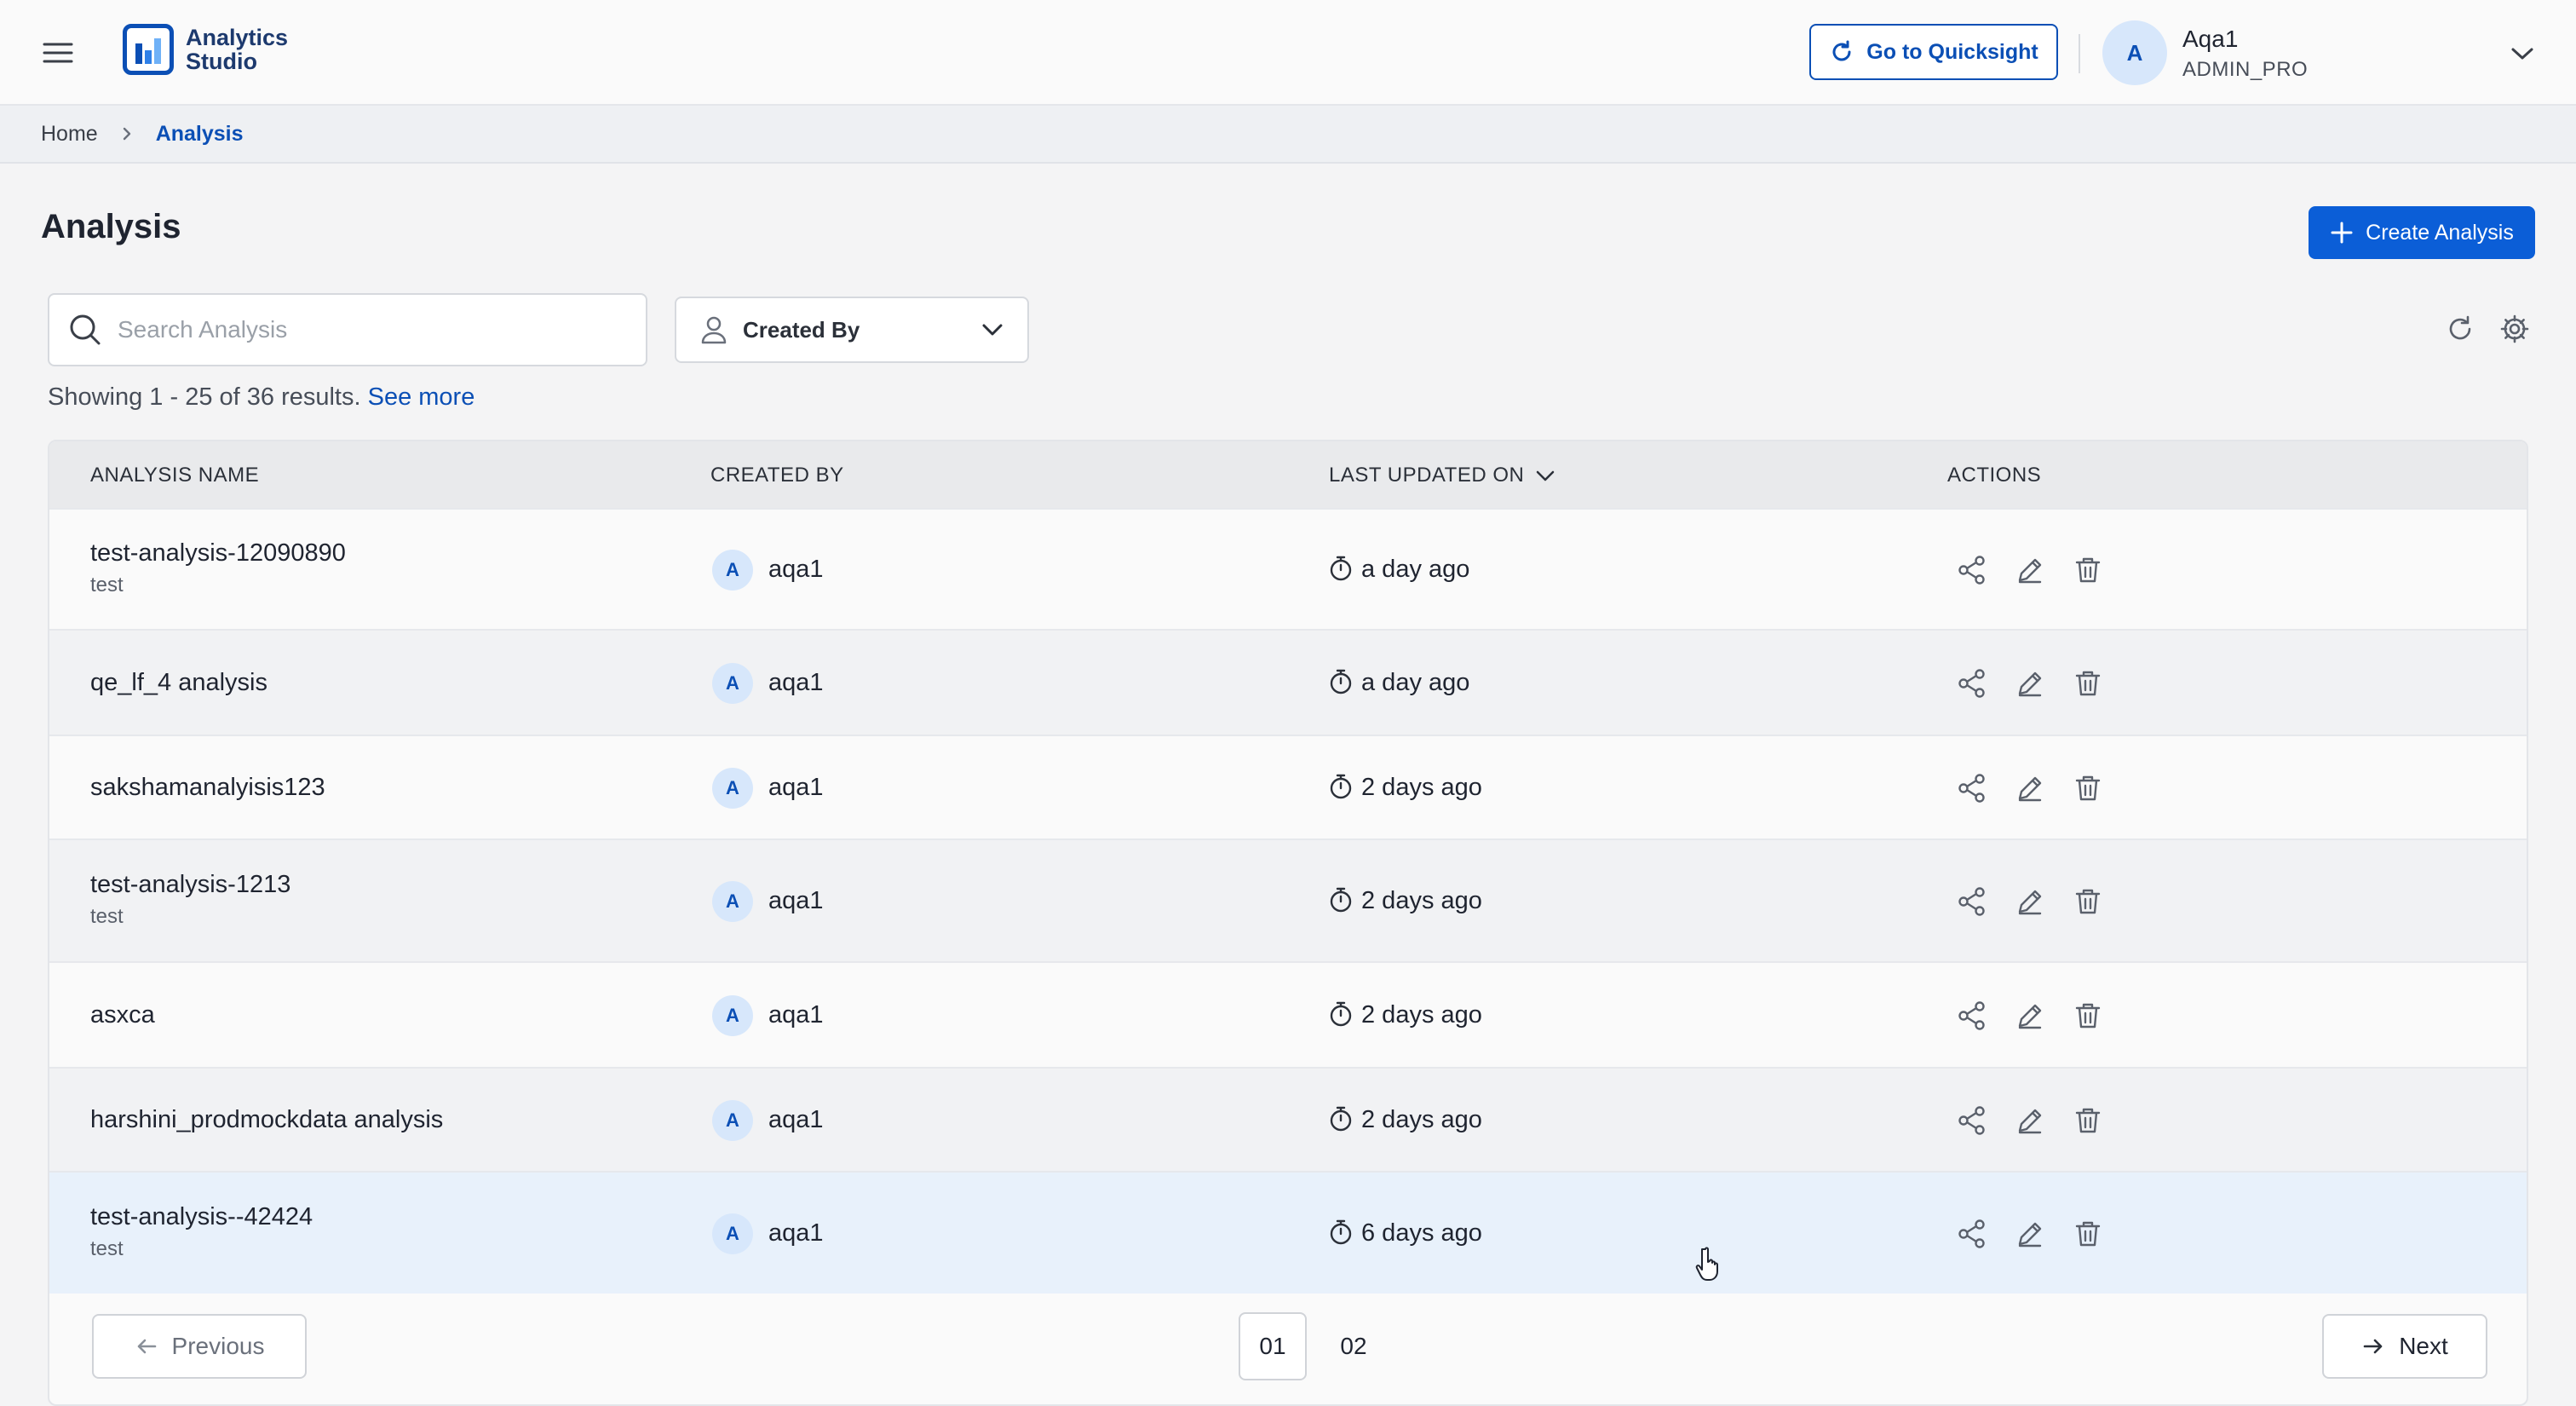 The width and height of the screenshot is (2576, 1406). I want to click on analysis-name-link: asxca, so click(123, 1015).